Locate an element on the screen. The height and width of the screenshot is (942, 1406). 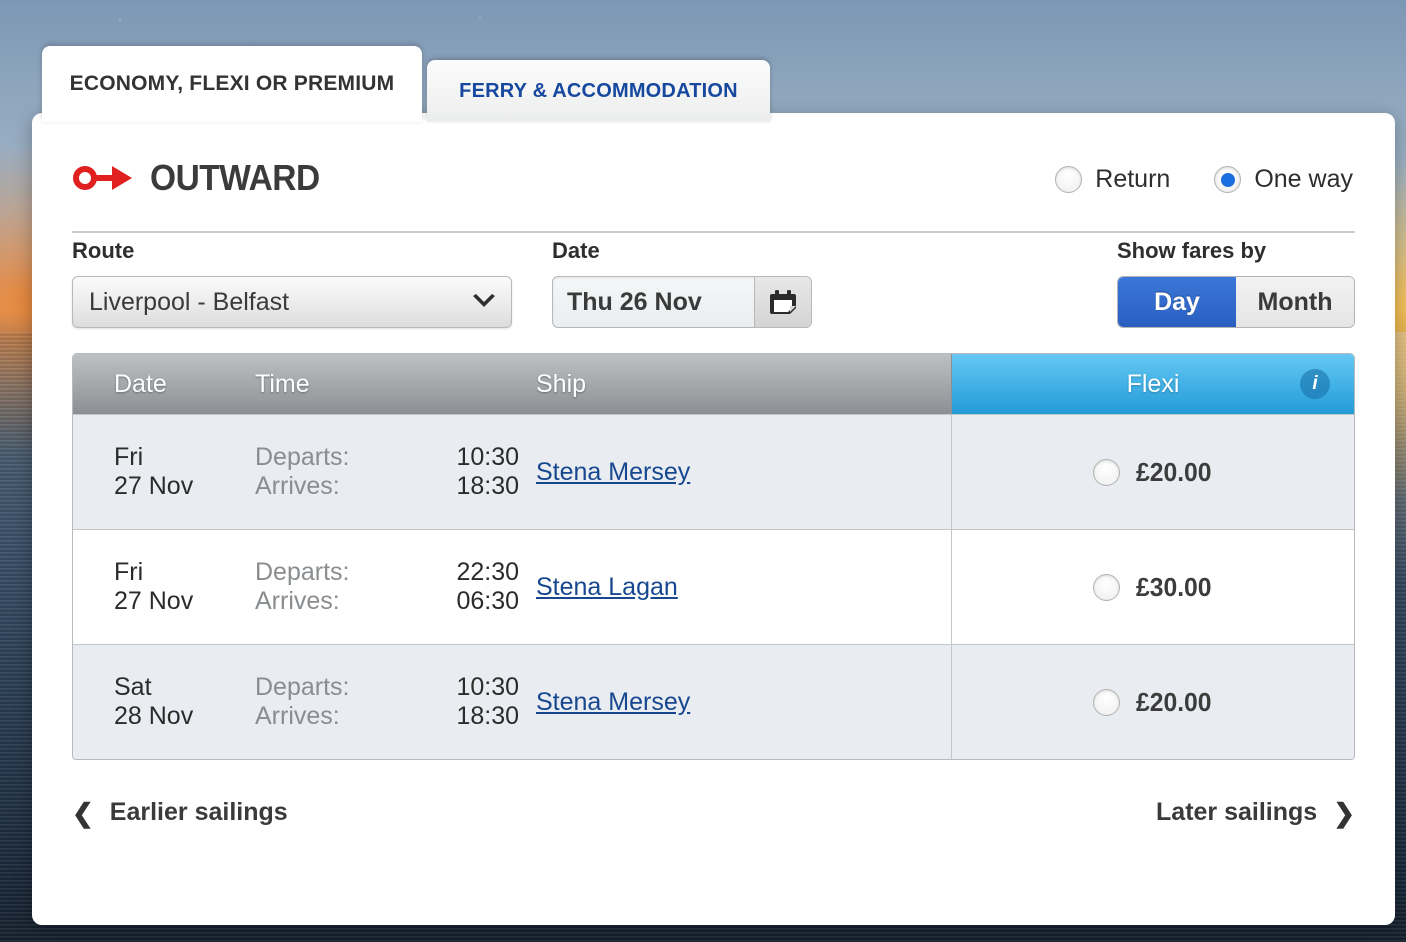
date-input: Thu 26 Nov is located at coordinates (682, 302).